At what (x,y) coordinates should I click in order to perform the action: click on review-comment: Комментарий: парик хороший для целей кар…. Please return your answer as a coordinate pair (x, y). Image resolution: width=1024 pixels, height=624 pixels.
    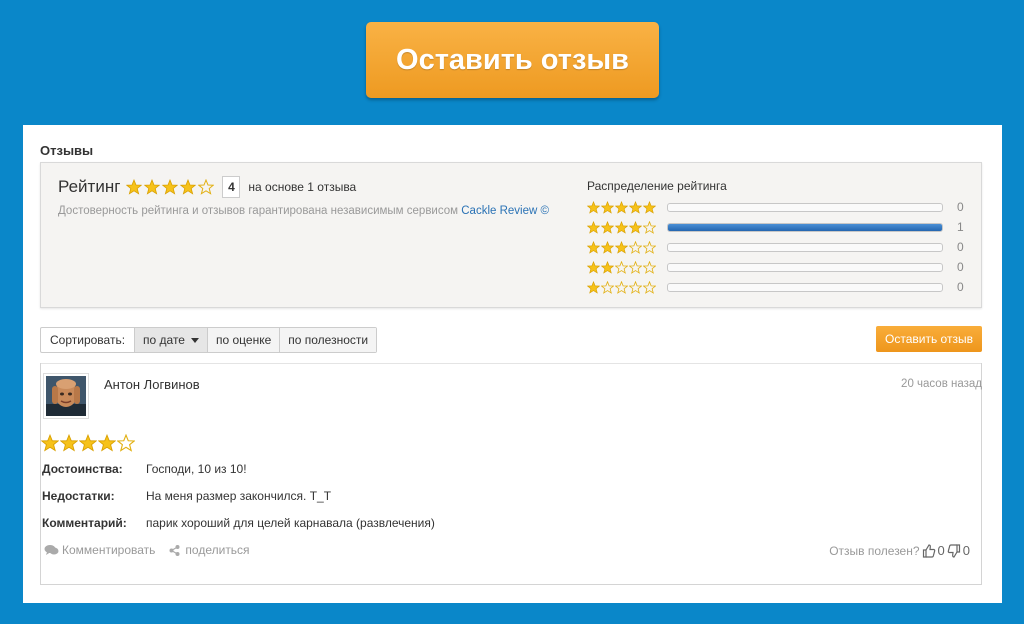
    Looking at the image, I should click on (238, 523).